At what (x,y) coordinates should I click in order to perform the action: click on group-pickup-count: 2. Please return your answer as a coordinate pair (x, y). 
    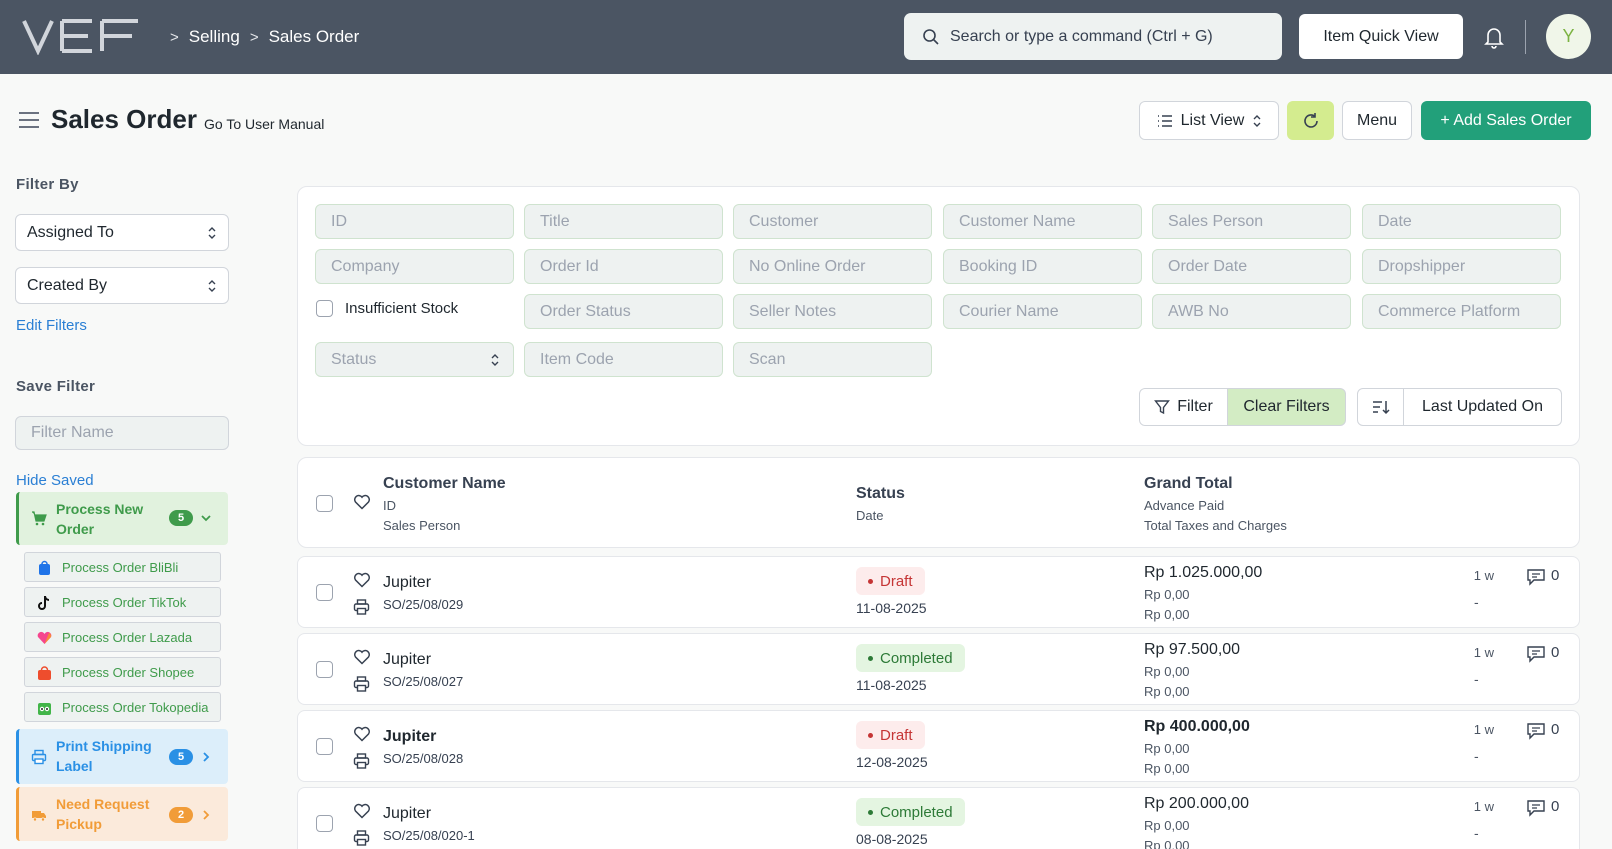
    Looking at the image, I should click on (181, 815).